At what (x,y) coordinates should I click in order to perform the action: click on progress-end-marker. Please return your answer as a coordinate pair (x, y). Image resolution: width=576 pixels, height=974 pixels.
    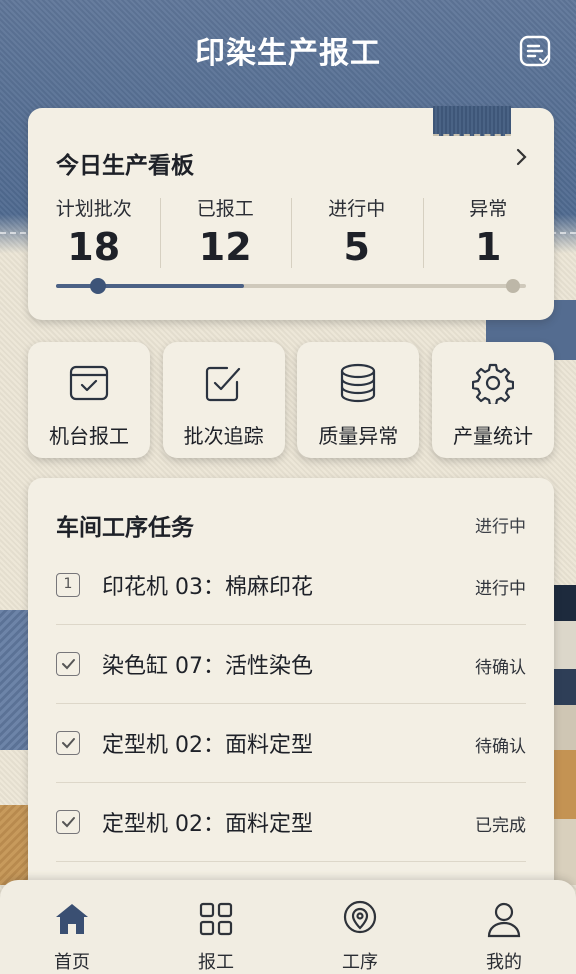
    Looking at the image, I should click on (513, 286).